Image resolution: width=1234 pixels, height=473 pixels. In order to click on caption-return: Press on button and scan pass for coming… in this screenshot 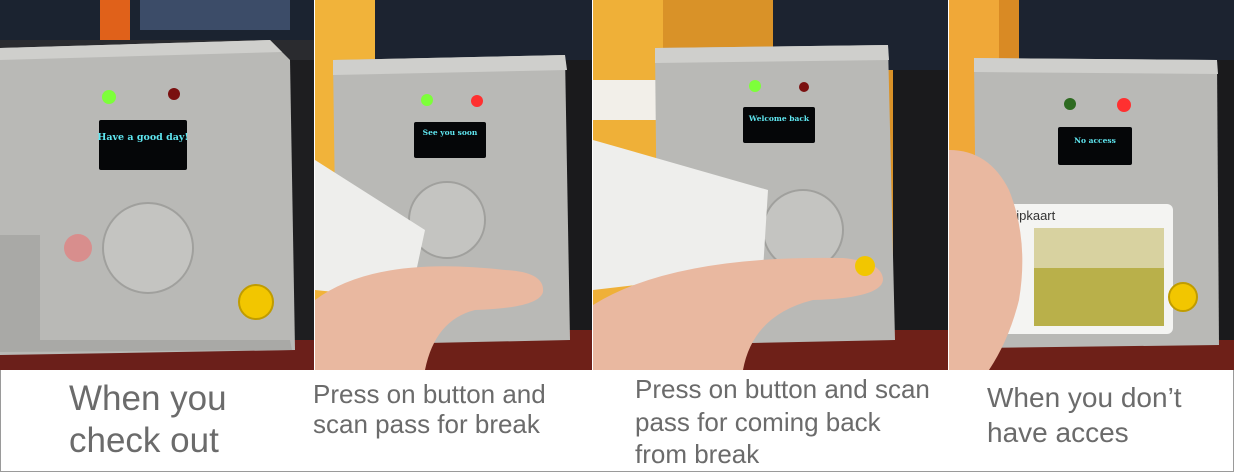, I will do `click(782, 421)`.